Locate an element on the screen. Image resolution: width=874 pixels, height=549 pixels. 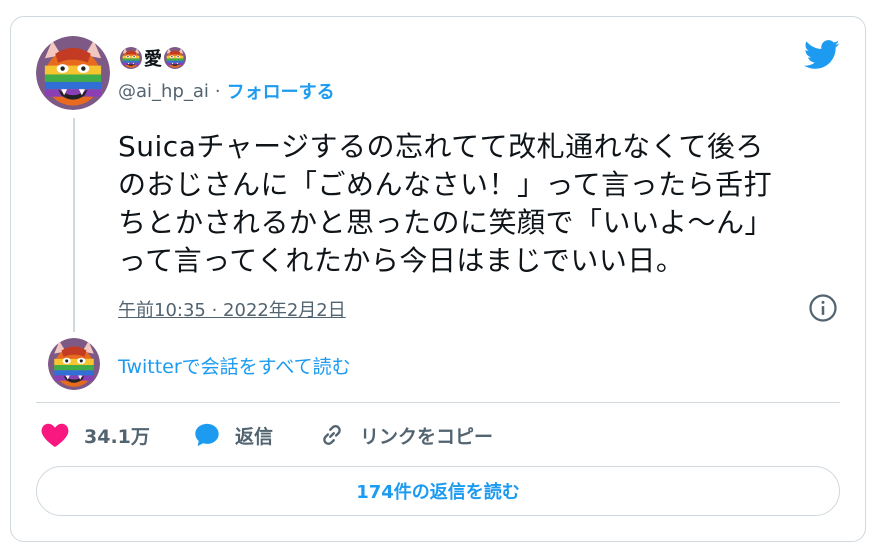
tweet-text-line: って言ってくれたから今日はまじでいい日。 is located at coordinates (401, 260).